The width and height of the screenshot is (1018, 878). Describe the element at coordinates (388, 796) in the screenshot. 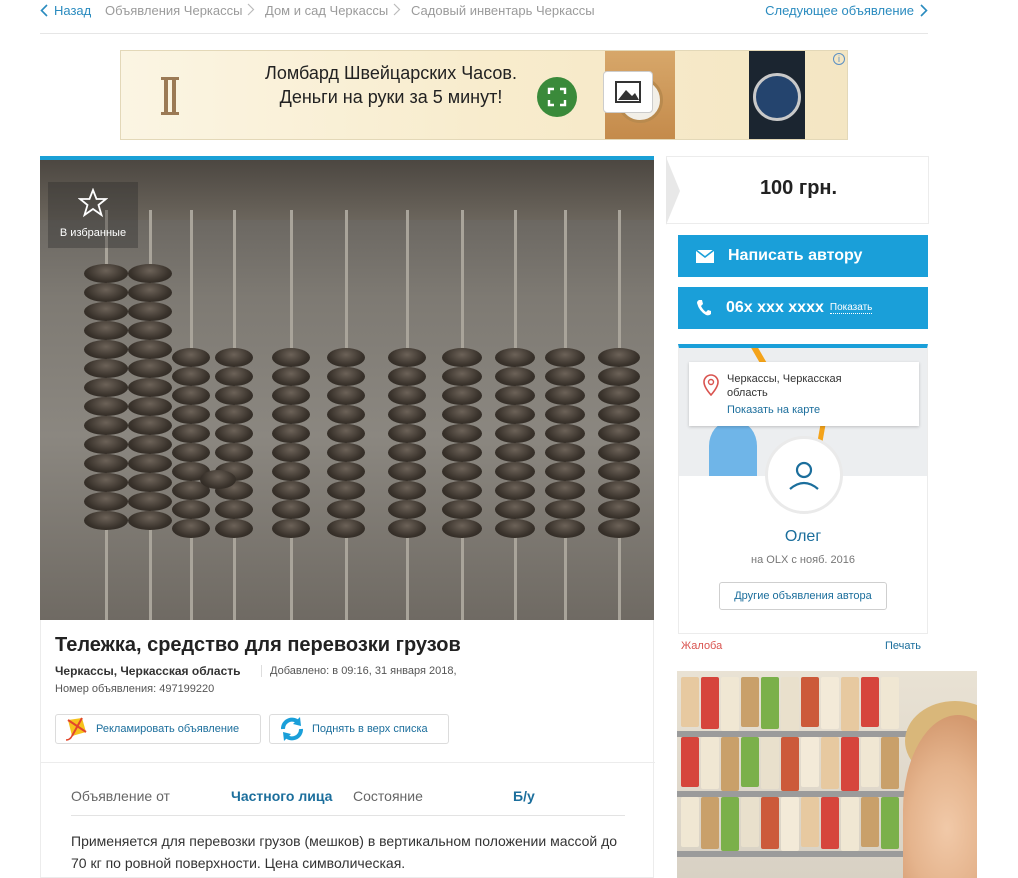

I see `prop-key-condition: Состояние` at that location.